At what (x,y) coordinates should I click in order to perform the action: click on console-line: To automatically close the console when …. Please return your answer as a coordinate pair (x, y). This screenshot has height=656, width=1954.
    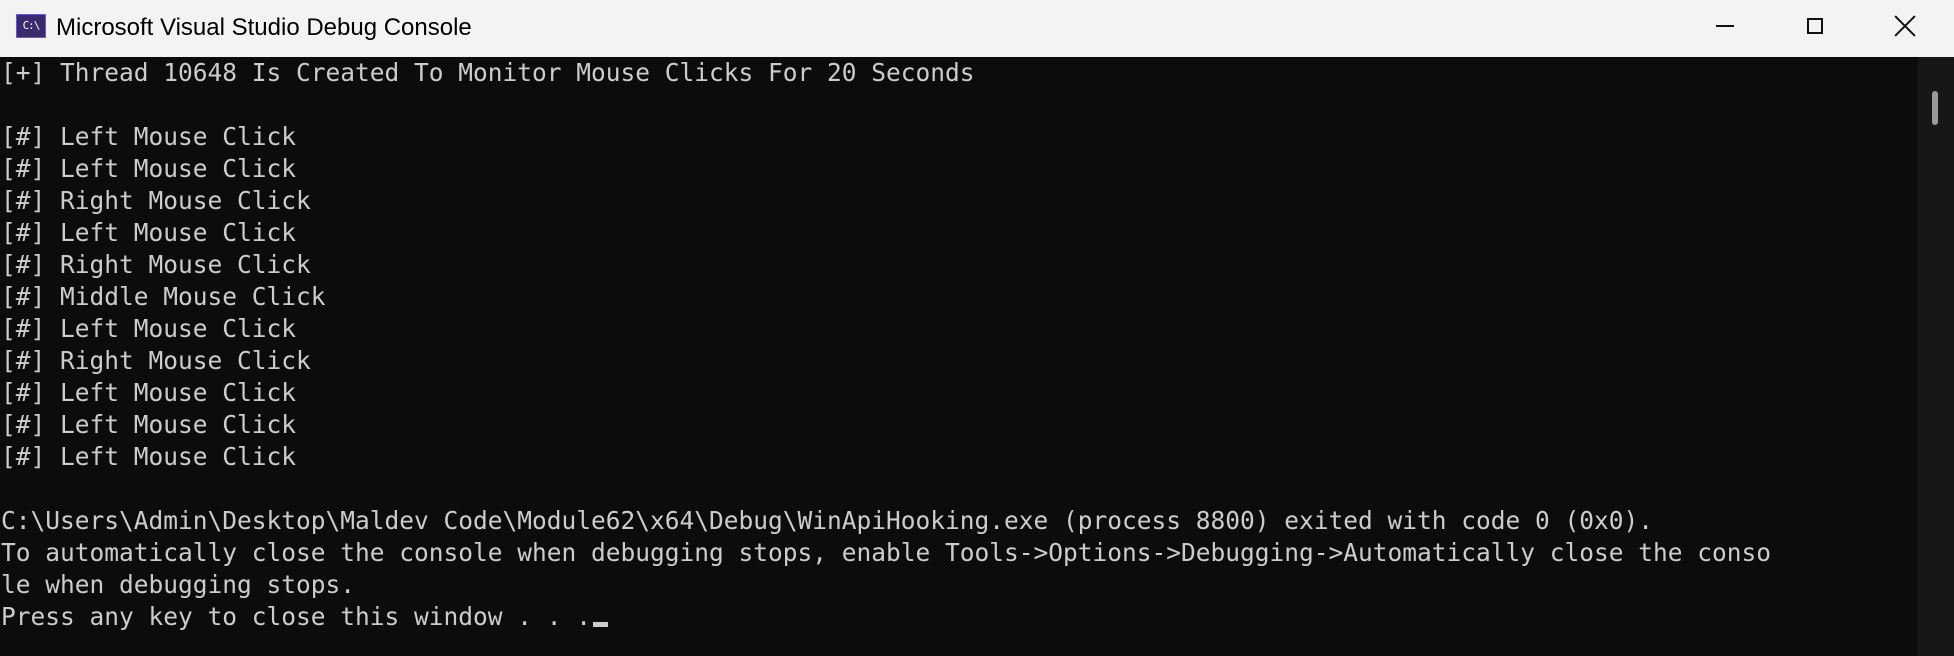
    Looking at the image, I should click on (886, 552).